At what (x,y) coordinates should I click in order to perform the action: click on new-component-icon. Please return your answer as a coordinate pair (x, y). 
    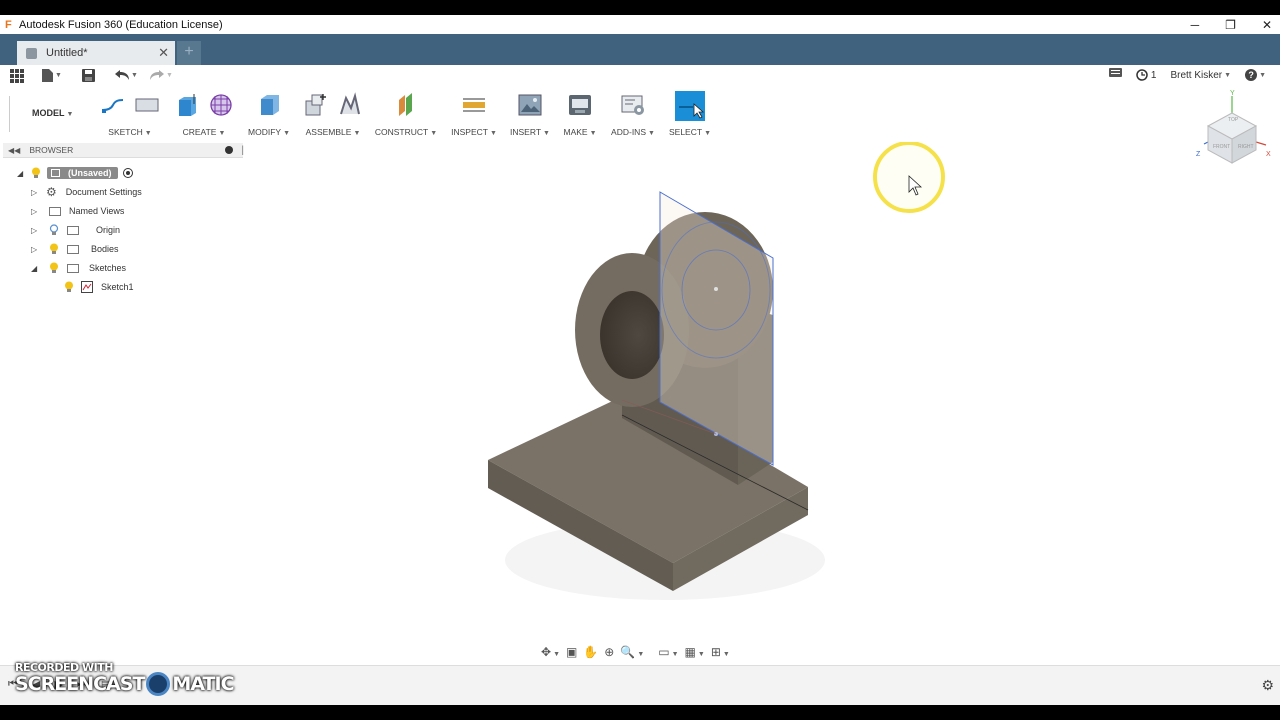
    Looking at the image, I should click on (316, 105).